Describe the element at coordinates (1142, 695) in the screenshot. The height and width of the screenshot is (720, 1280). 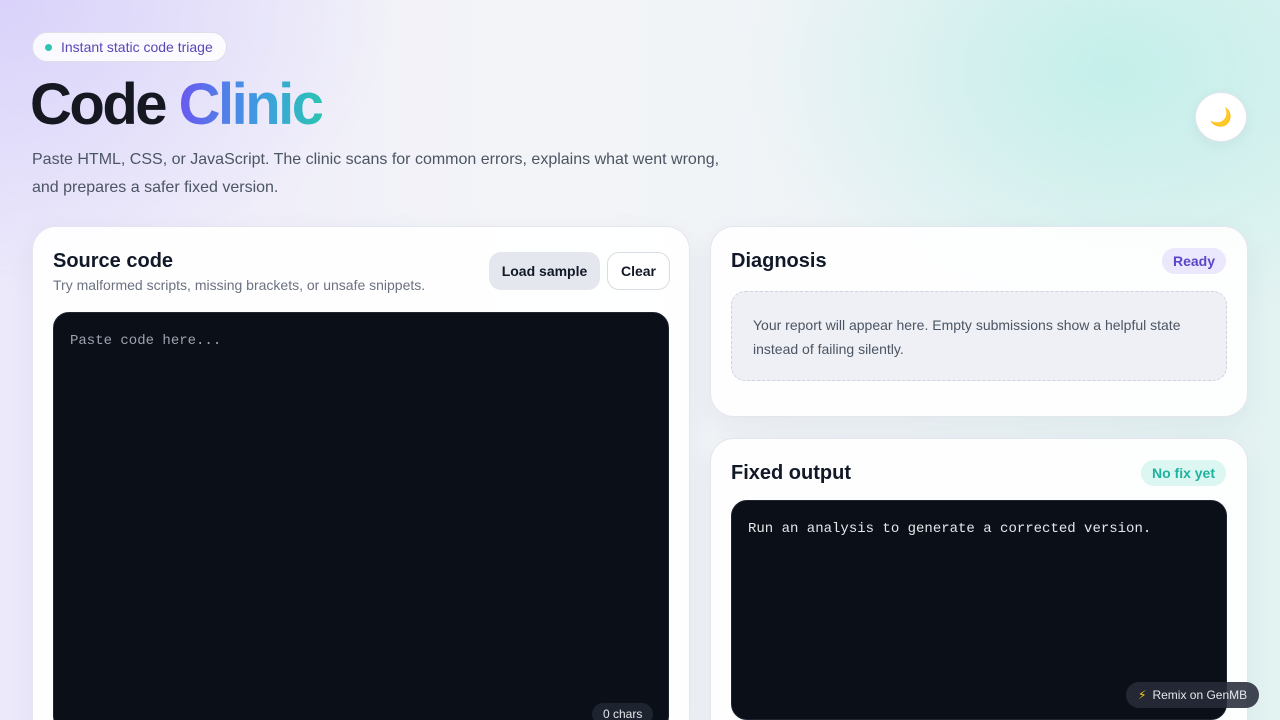
I see `bolt-icon: ⚡` at that location.